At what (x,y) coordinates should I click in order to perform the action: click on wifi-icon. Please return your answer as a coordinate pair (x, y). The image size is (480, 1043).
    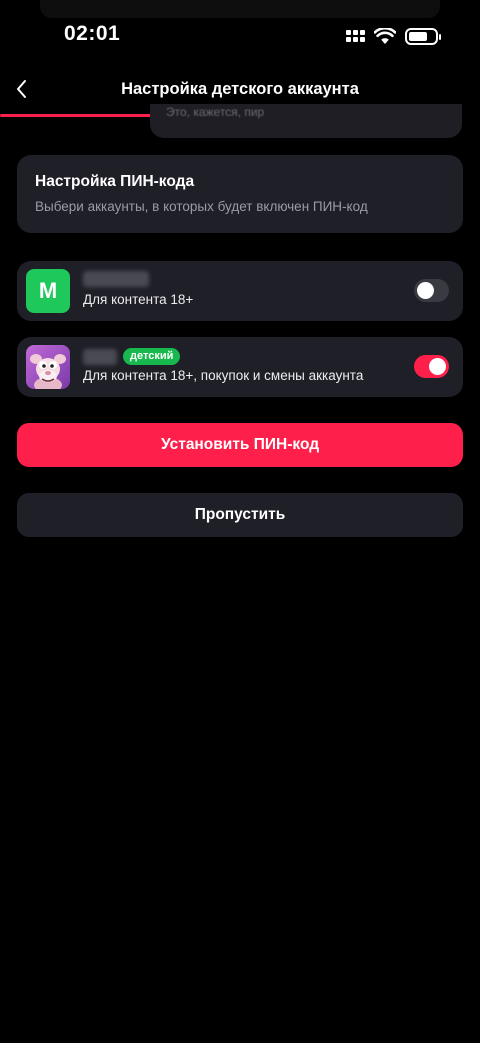
    Looking at the image, I should click on (385, 36).